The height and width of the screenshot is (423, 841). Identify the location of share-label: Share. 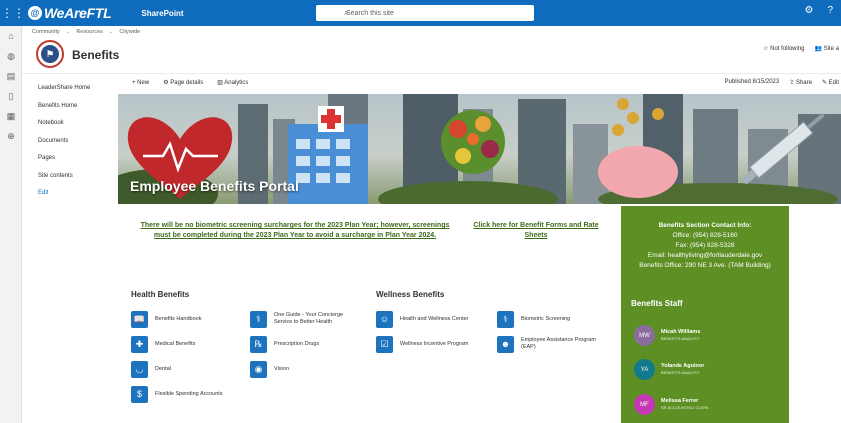
(803, 83).